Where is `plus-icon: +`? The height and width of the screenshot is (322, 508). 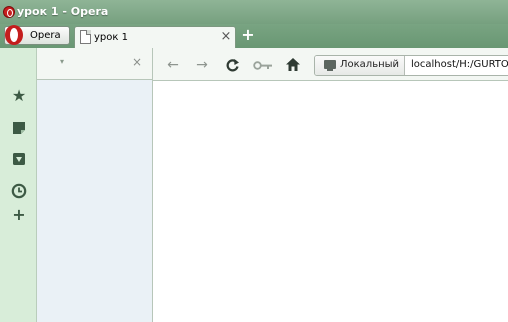 plus-icon: + is located at coordinates (19, 215).